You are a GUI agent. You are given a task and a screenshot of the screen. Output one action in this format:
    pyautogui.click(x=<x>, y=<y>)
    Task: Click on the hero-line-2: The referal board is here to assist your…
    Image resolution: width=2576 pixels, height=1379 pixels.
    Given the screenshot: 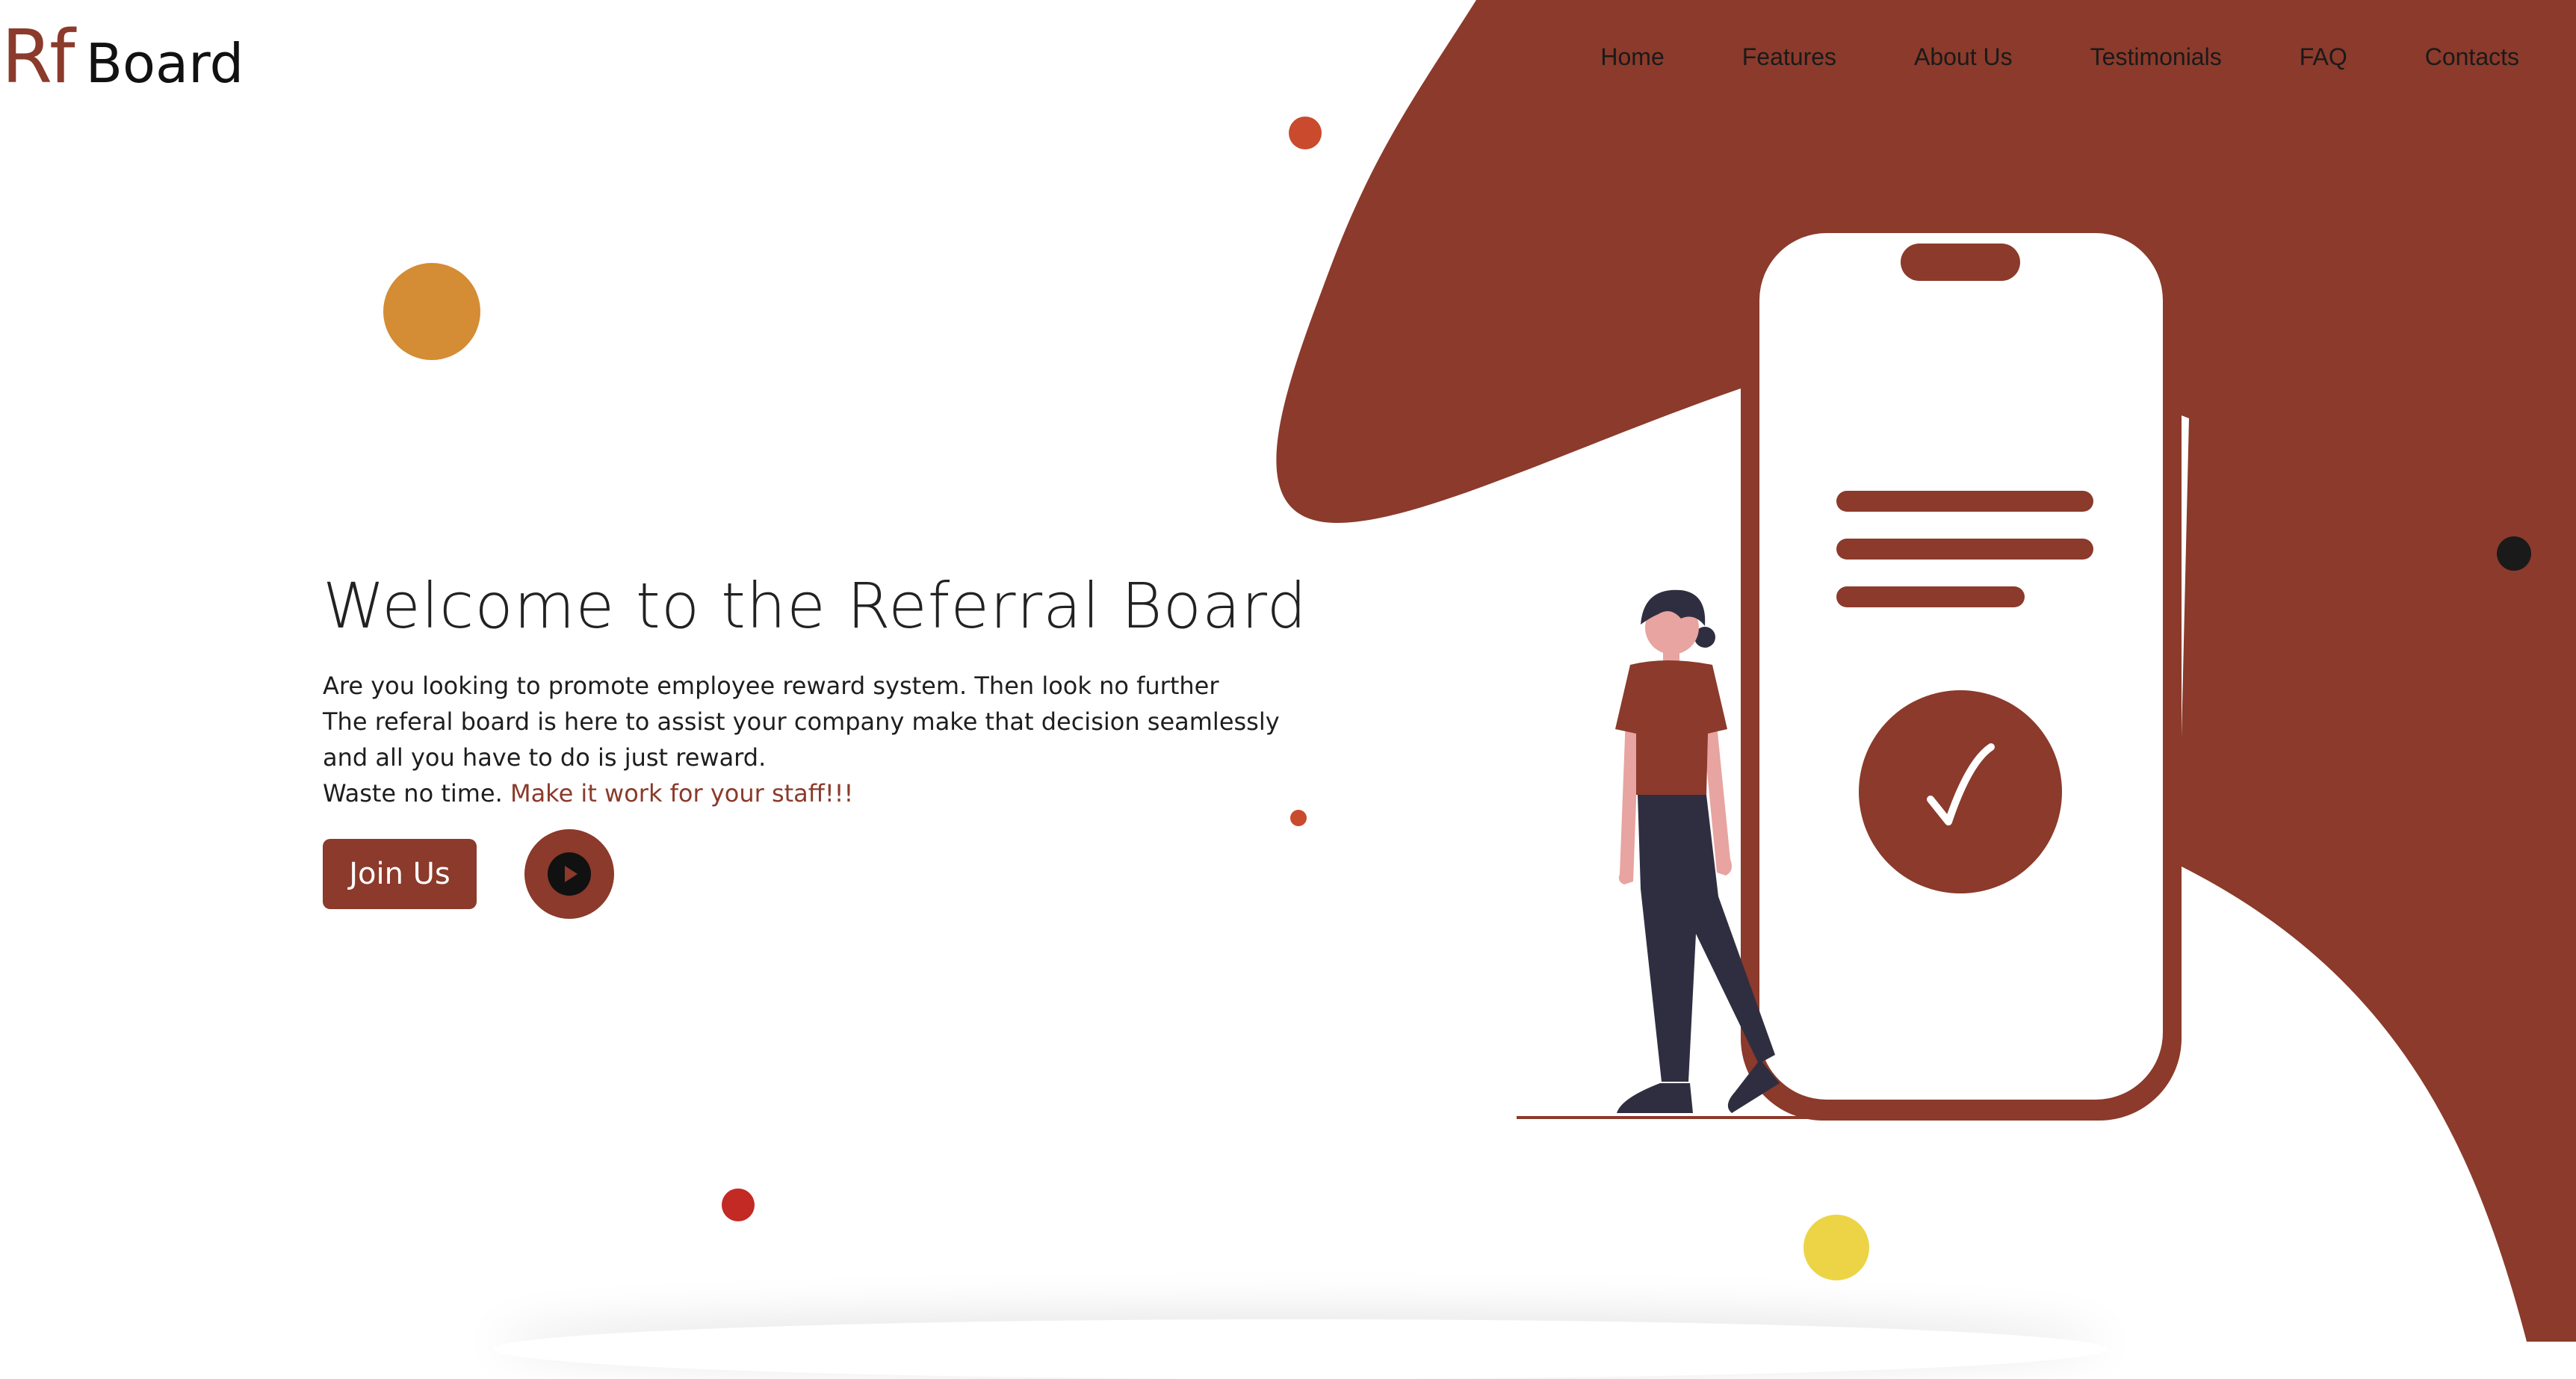 What is the action you would take?
    pyautogui.click(x=801, y=721)
    